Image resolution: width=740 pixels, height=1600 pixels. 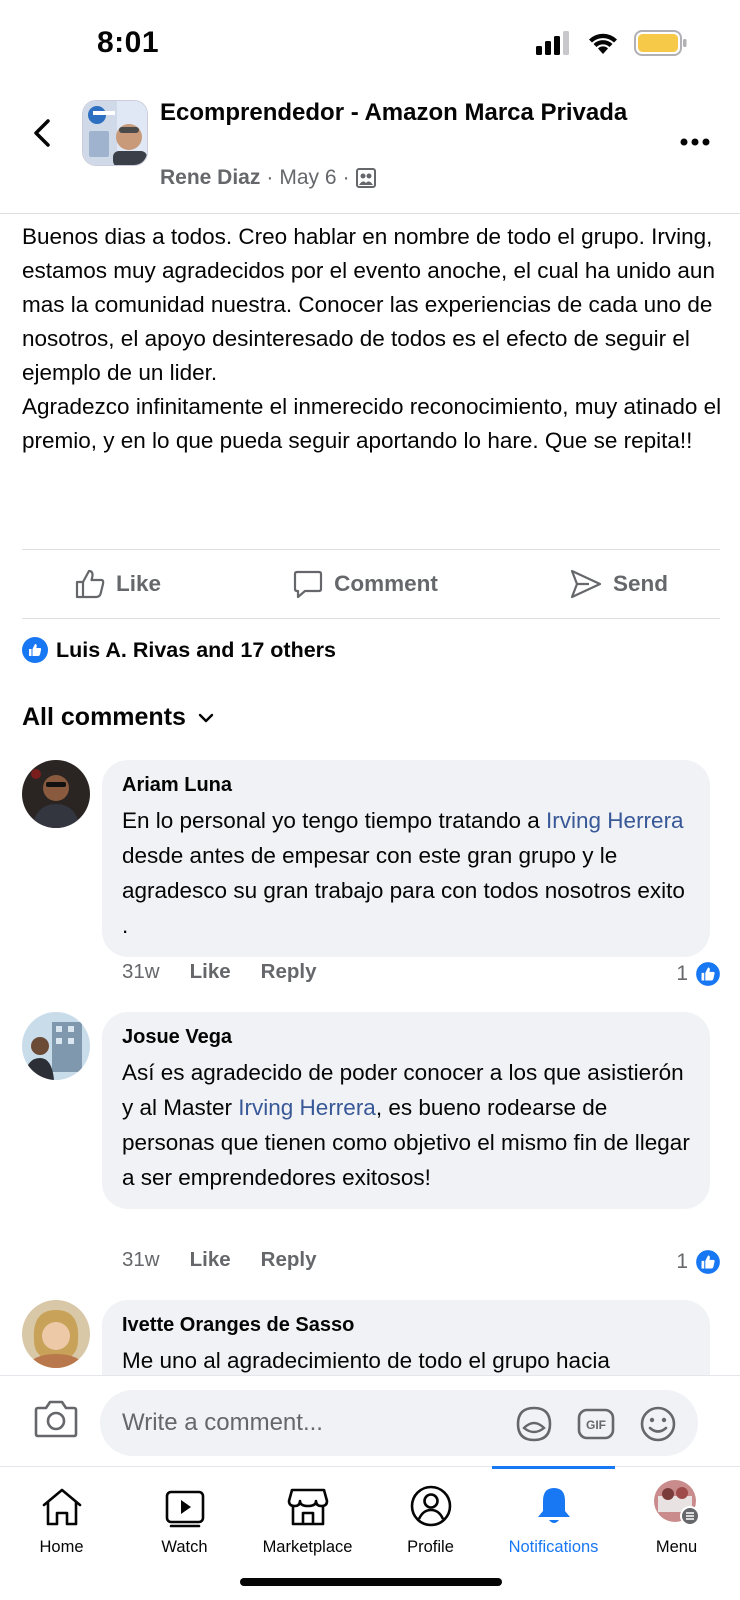 What do you see at coordinates (552, 43) in the screenshot?
I see `signal-icon` at bounding box center [552, 43].